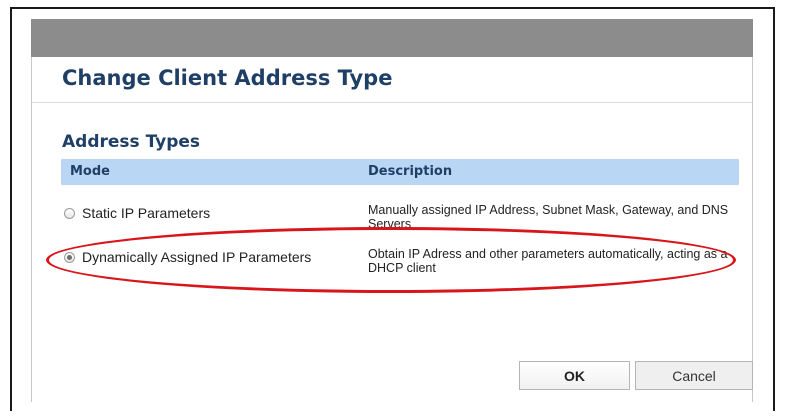 This screenshot has height=418, width=785. I want to click on title-divider, so click(392, 102).